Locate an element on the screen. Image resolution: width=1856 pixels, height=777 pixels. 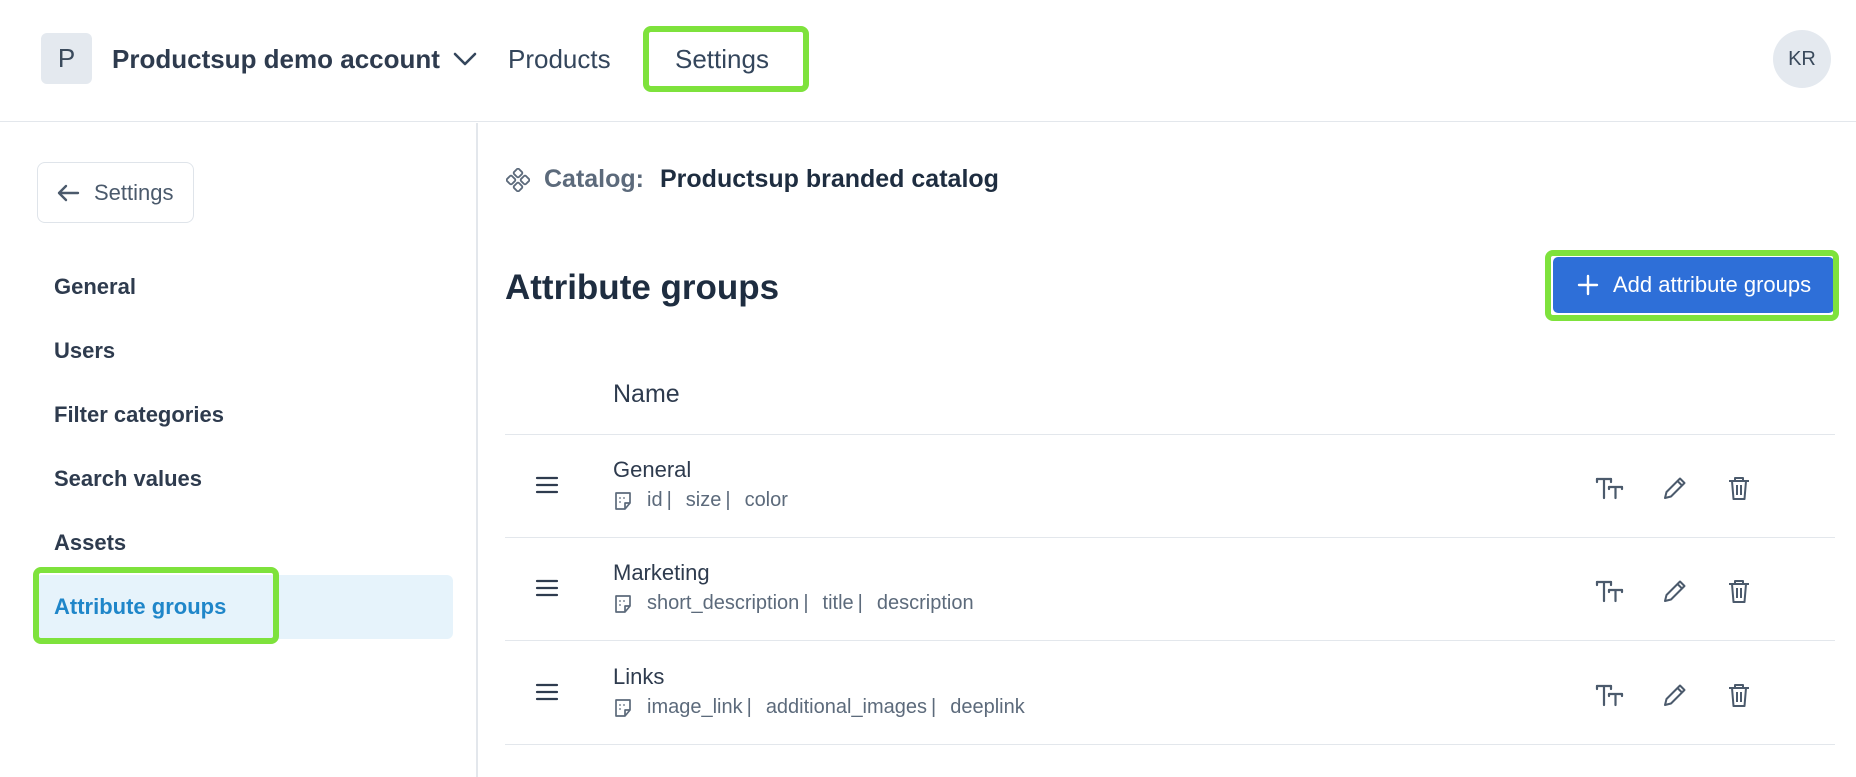
row-attributes: short_description | title | description is located at coordinates (793, 603).